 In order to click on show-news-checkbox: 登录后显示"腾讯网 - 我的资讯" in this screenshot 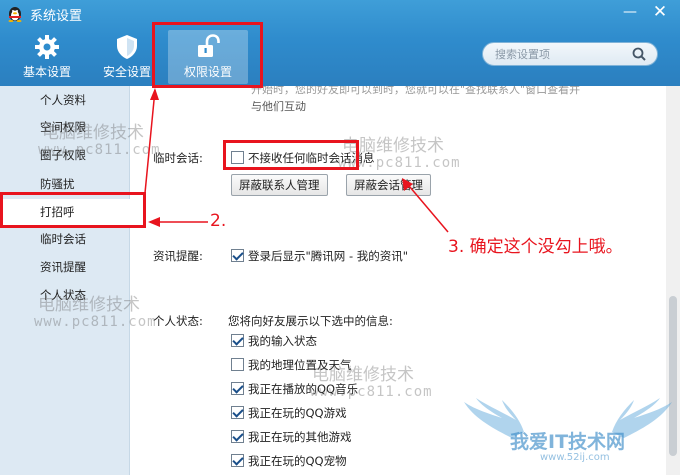, I will do `click(319, 256)`.